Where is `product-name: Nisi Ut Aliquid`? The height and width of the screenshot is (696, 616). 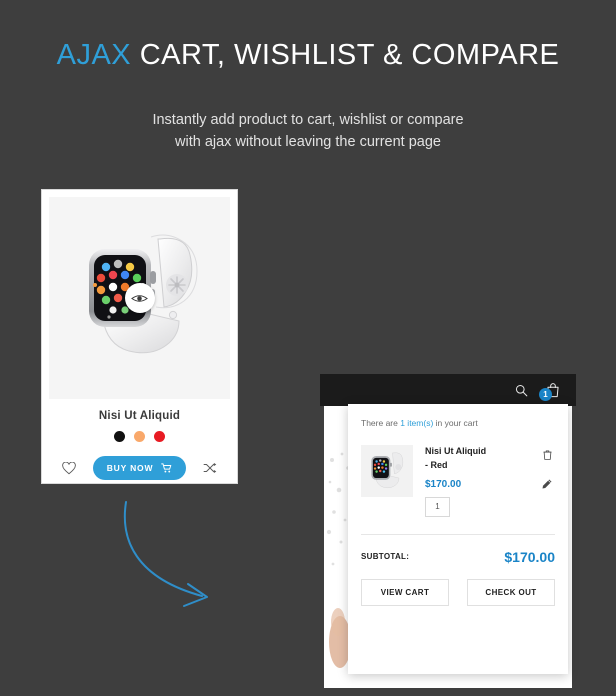
product-name: Nisi Ut Aliquid is located at coordinates (139, 416).